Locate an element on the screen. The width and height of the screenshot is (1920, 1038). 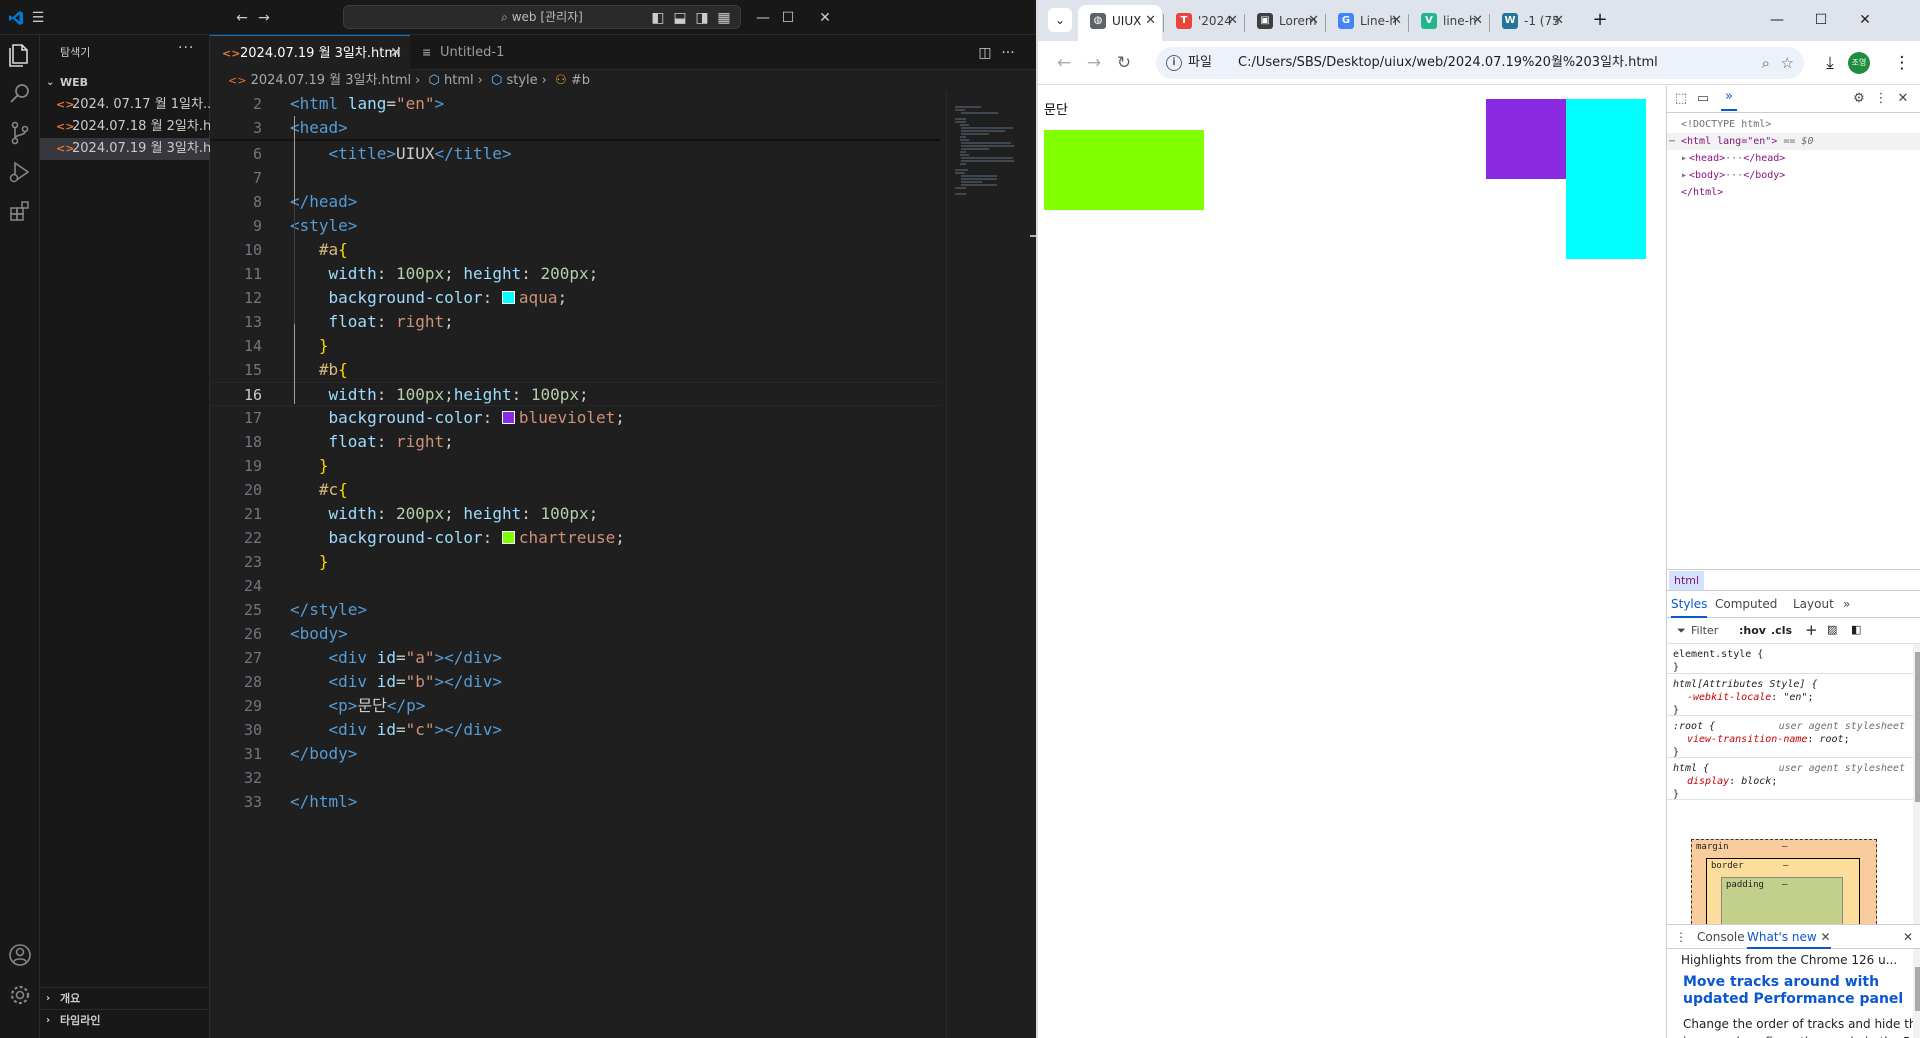
browser-tab: Vline-h ✕ is located at coordinates (1449, 23).